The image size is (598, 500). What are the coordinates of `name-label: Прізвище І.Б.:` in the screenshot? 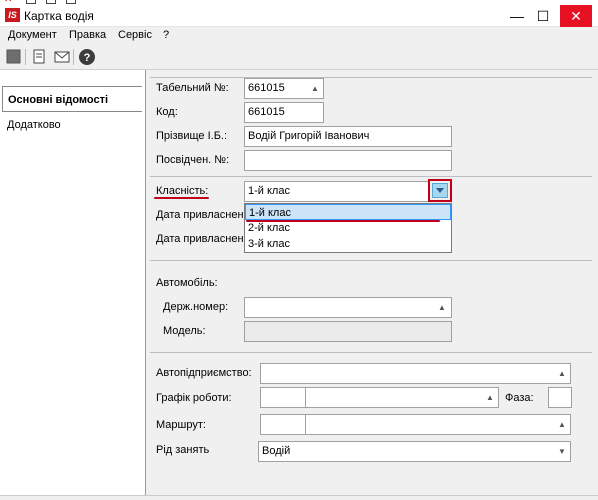 It's located at (192, 136).